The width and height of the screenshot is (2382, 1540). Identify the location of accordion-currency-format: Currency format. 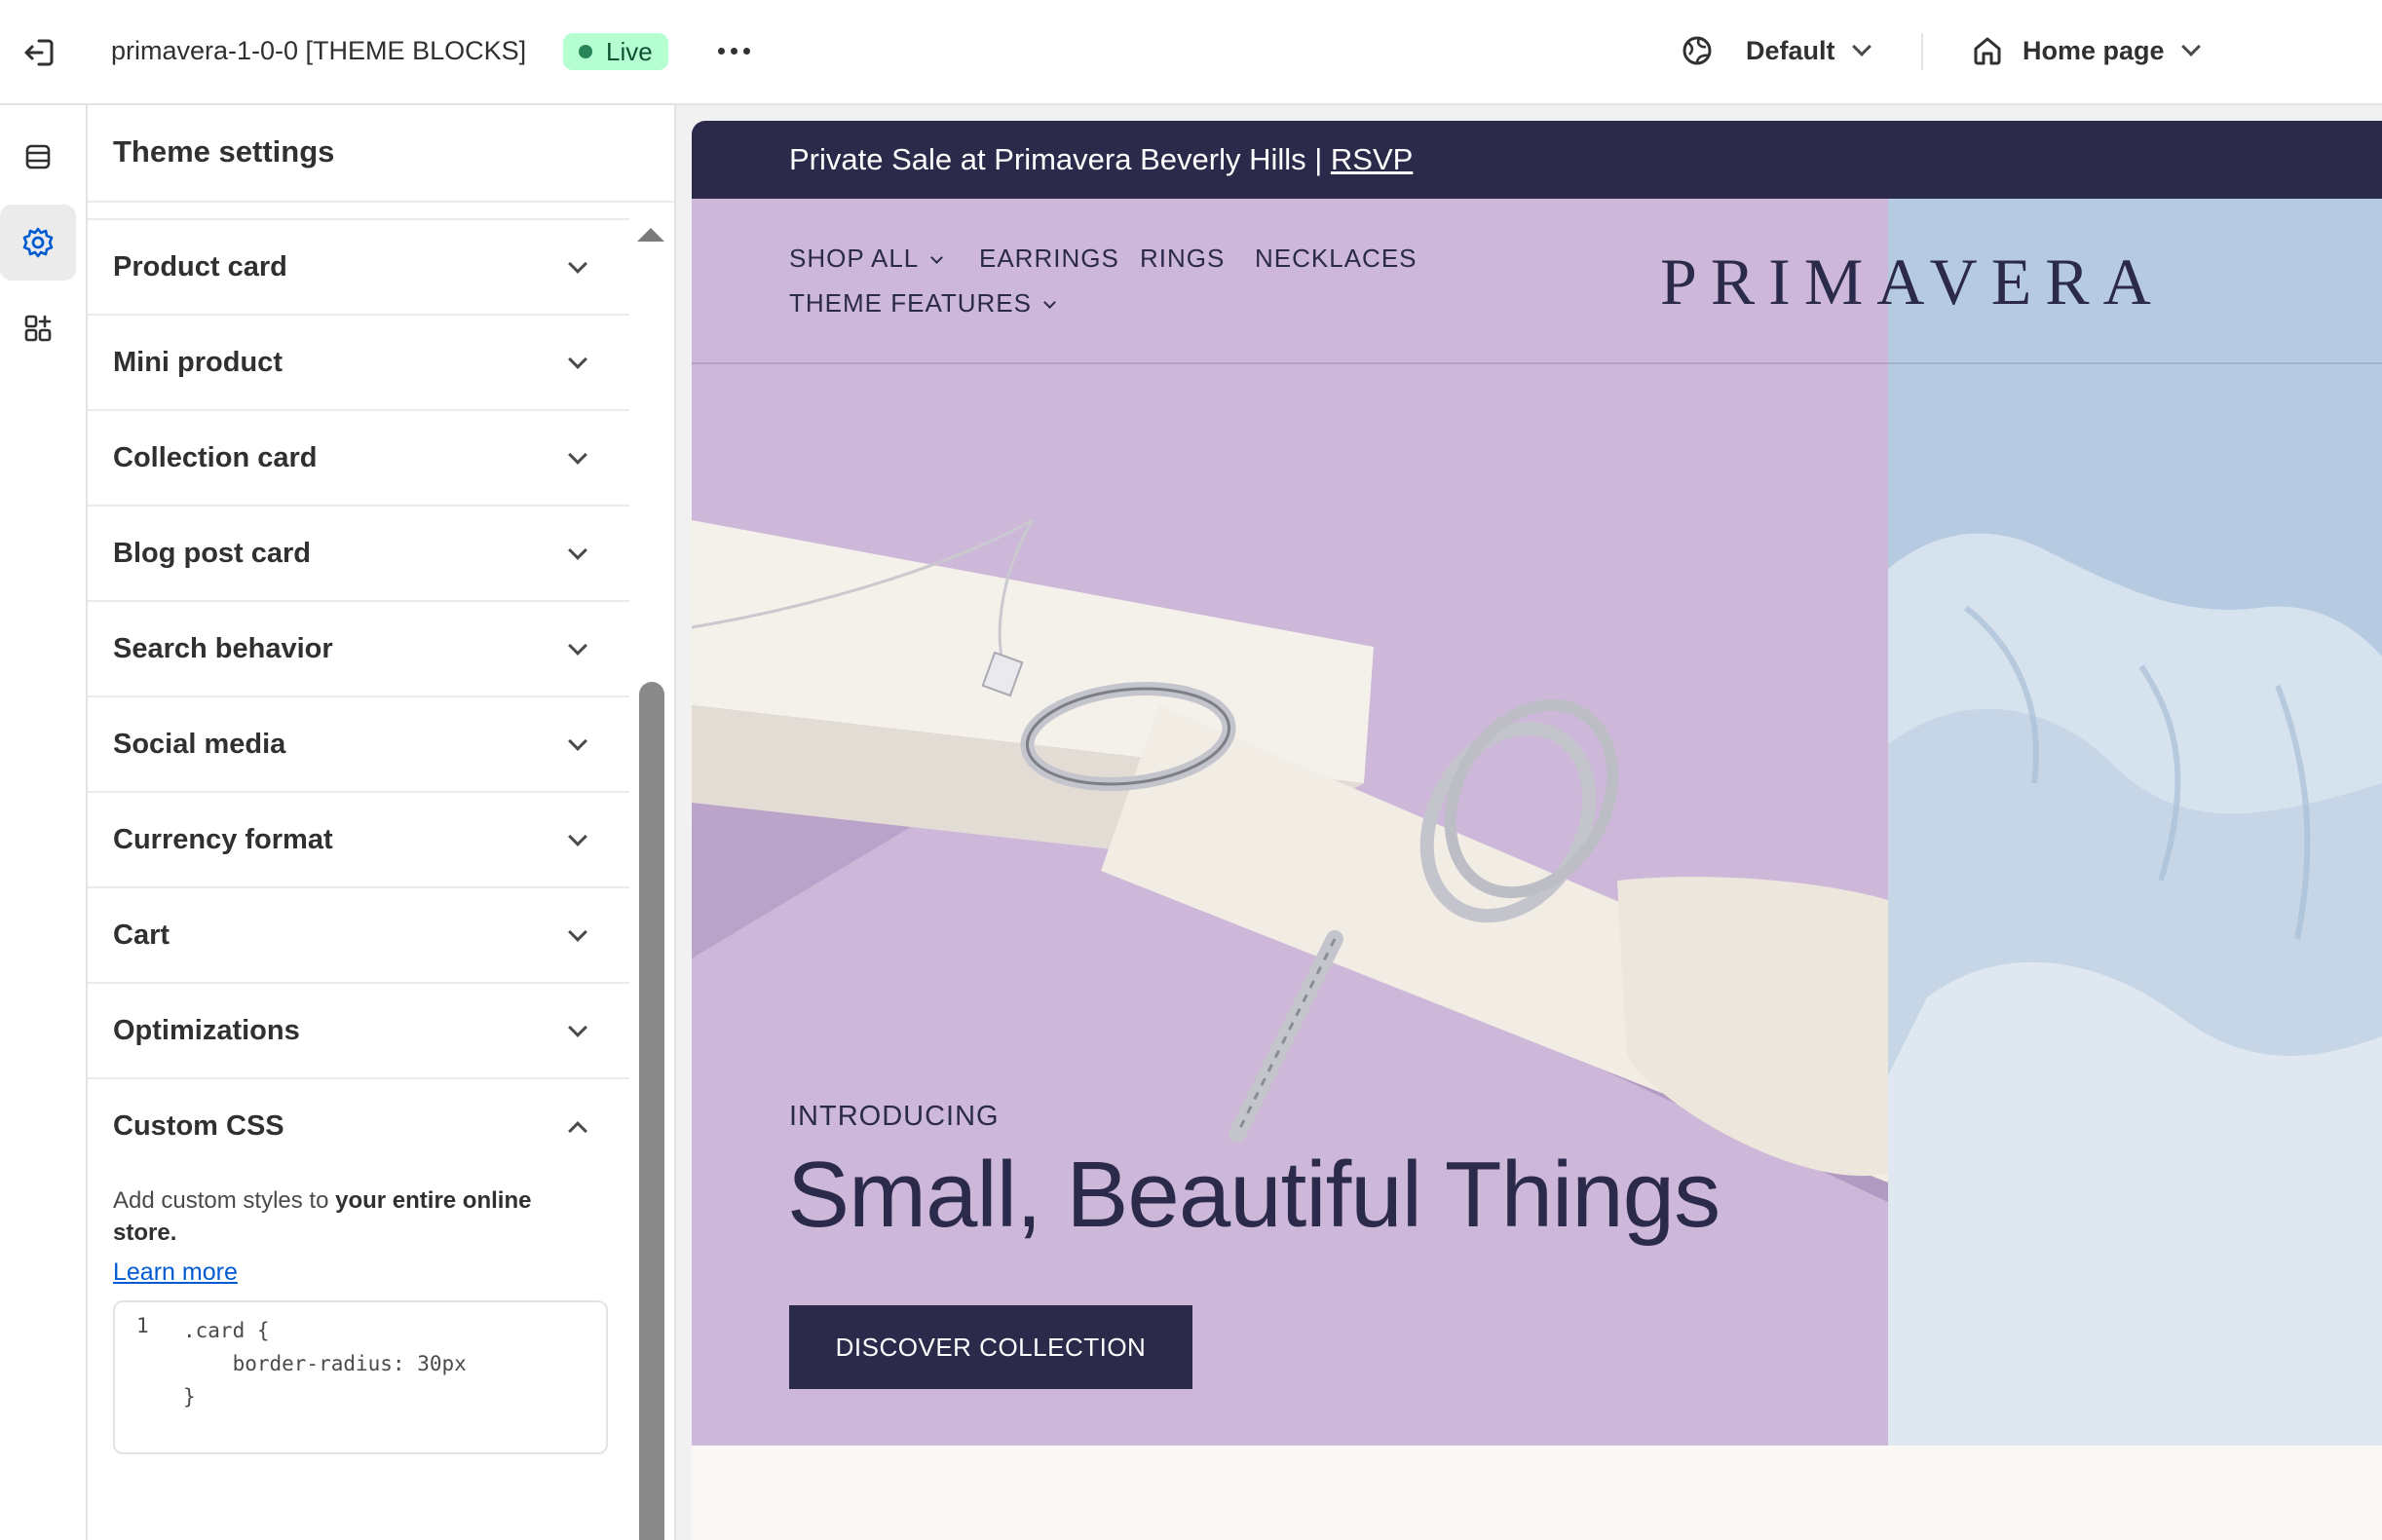
(359, 838).